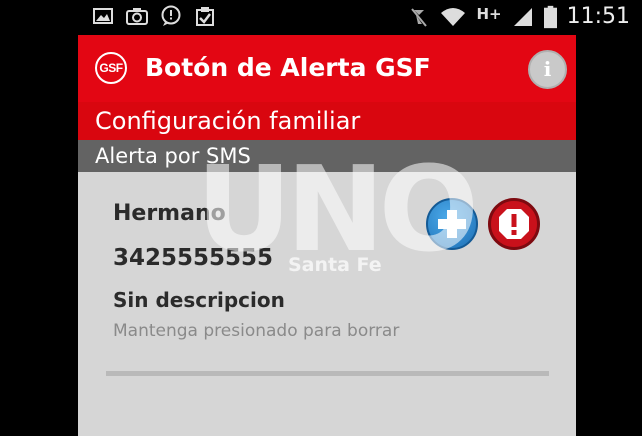 Image resolution: width=642 pixels, height=436 pixels. I want to click on section-header: Configuración familiar, so click(327, 121).